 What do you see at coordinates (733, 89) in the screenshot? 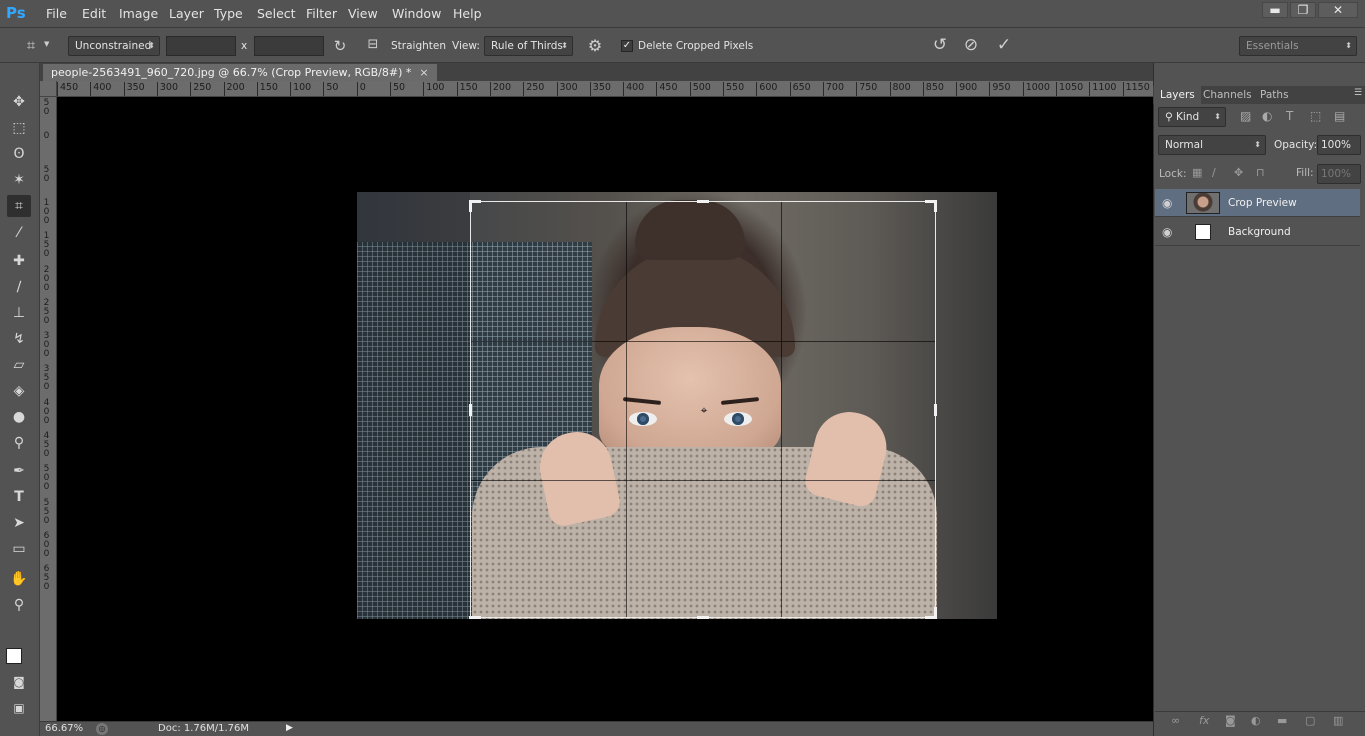
I see `ruler-tick: 550` at bounding box center [733, 89].